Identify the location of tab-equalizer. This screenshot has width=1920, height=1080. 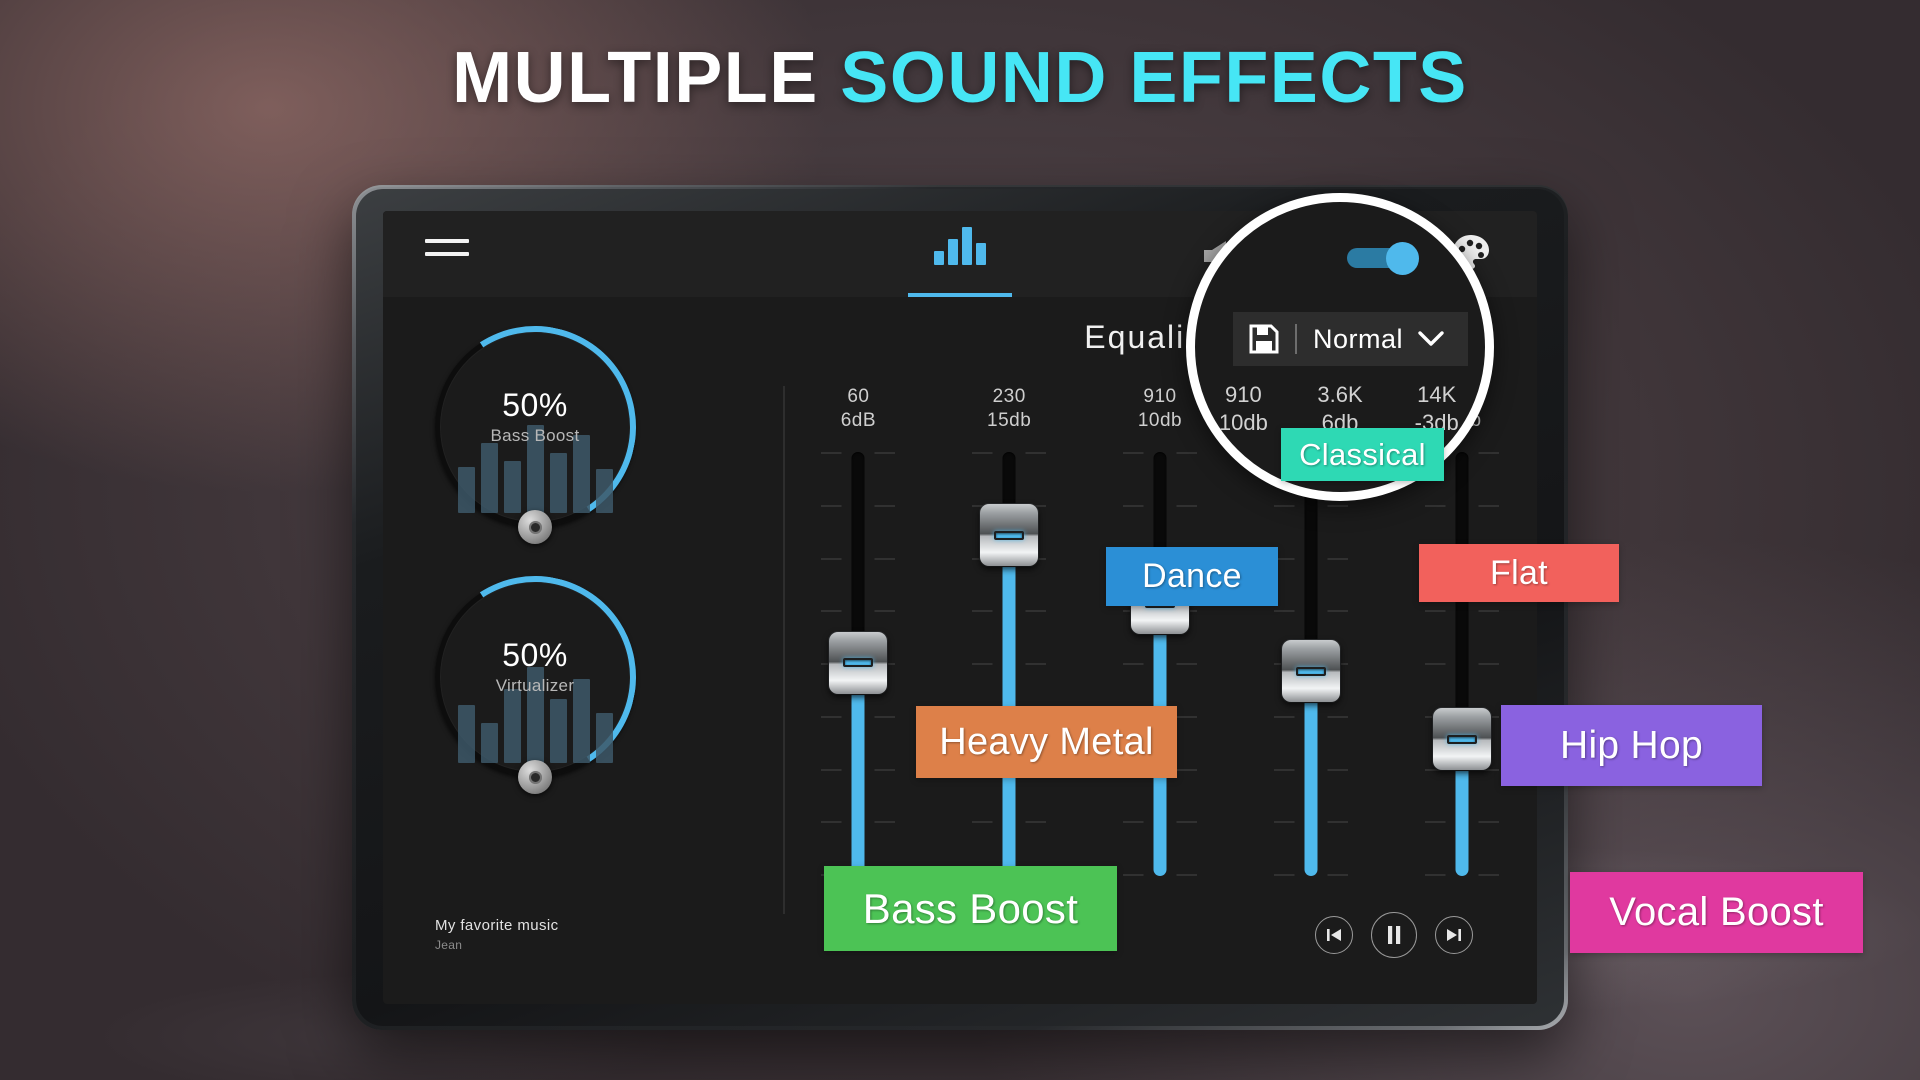
(960, 262).